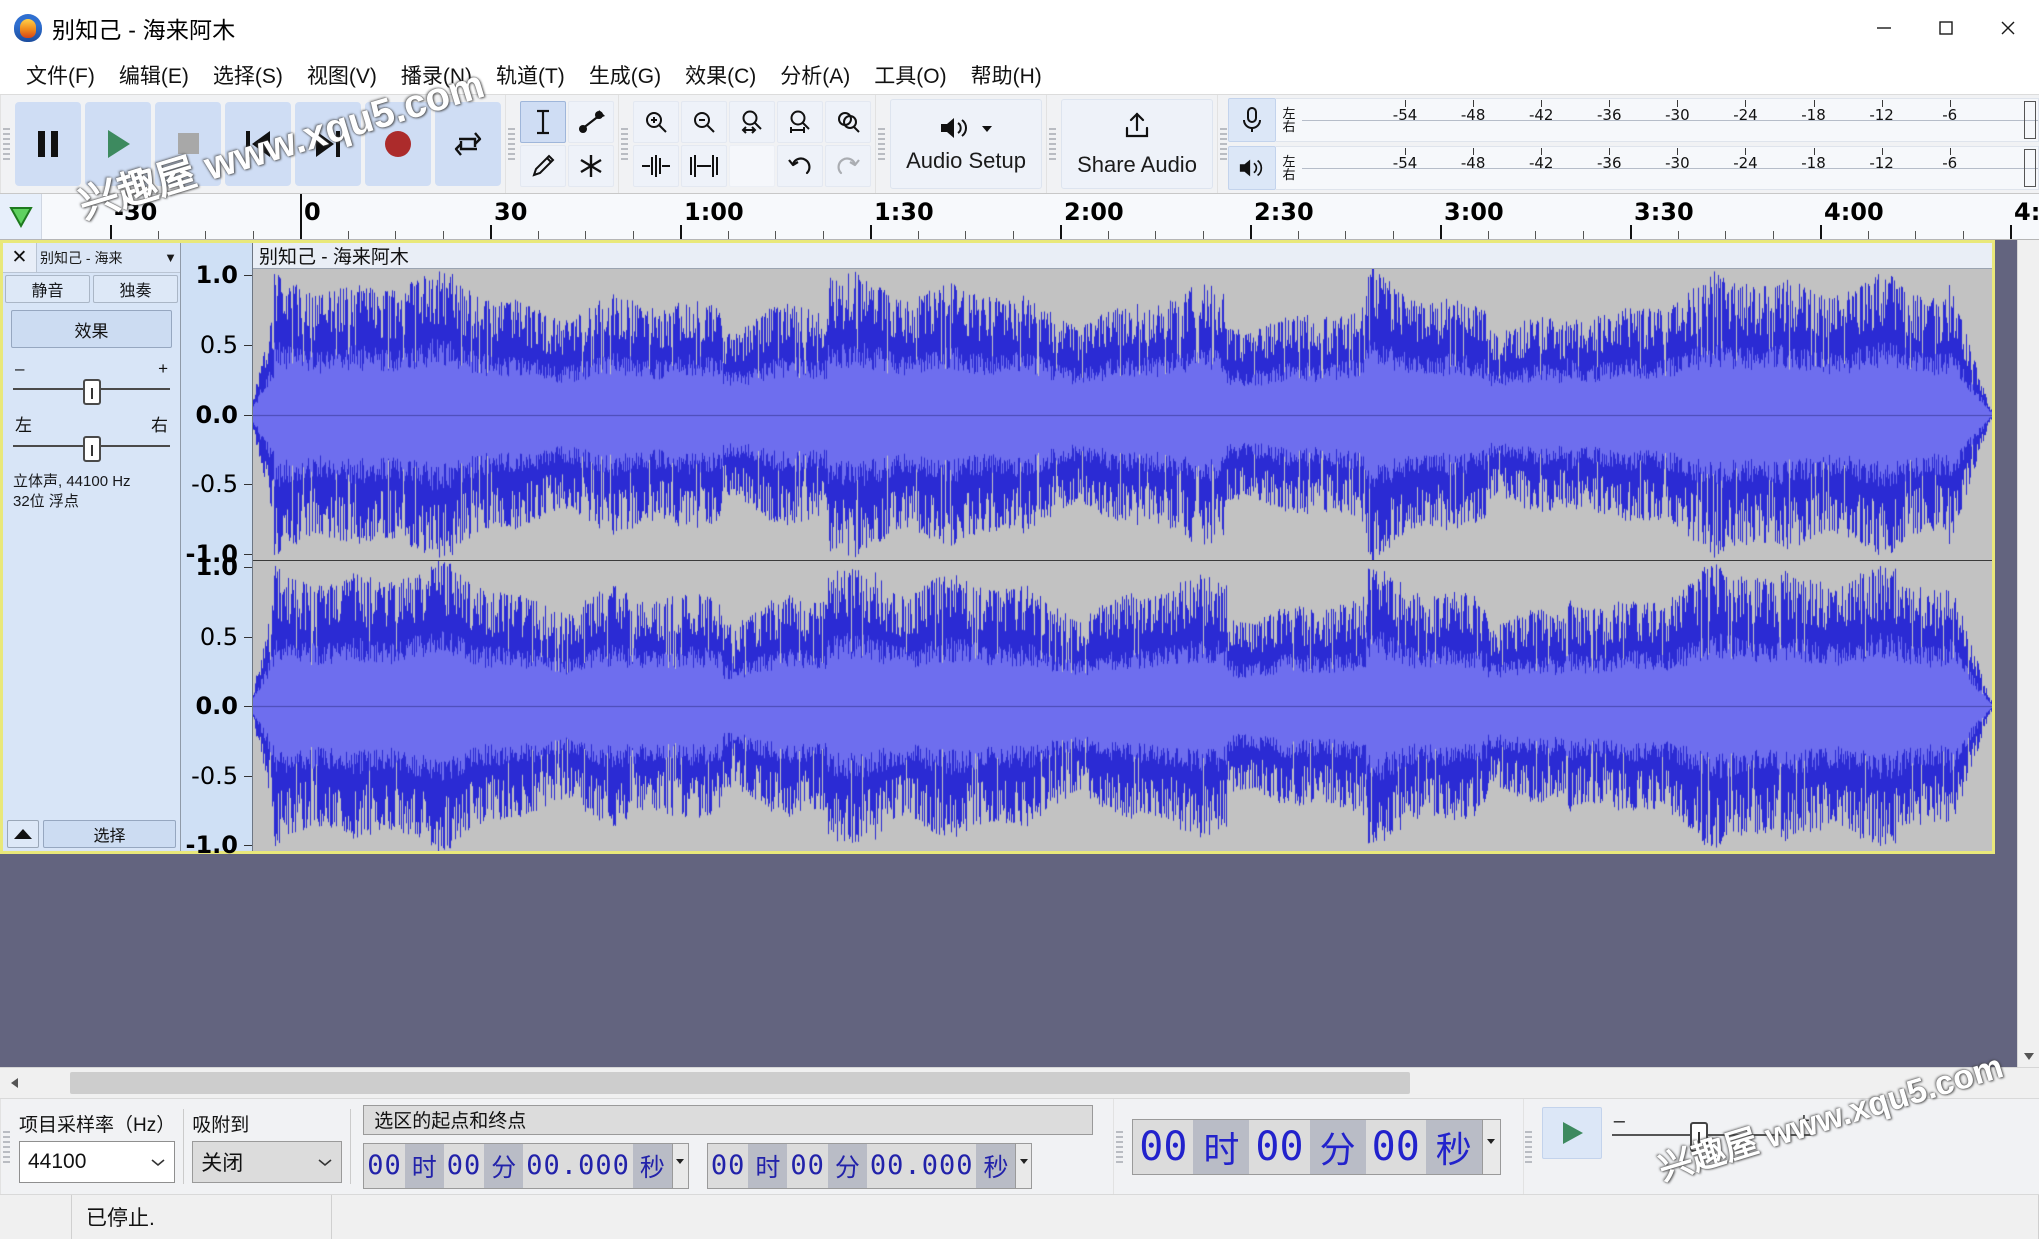 The image size is (2039, 1239). What do you see at coordinates (704, 166) in the screenshot?
I see `silence-audio-button` at bounding box center [704, 166].